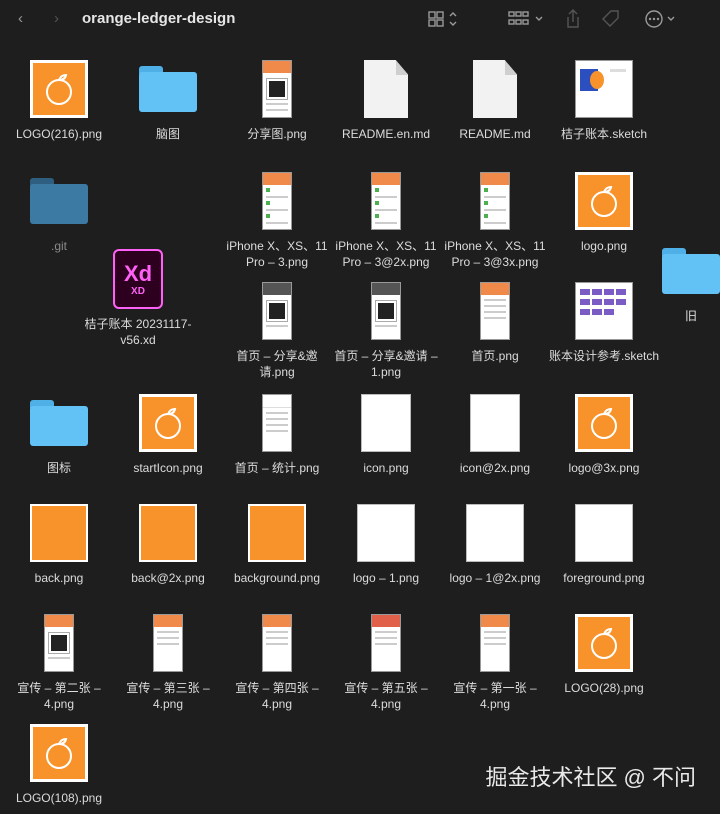 Image resolution: width=720 pixels, height=814 pixels. What do you see at coordinates (58, 468) in the screenshot?
I see `file-name: 图标` at bounding box center [58, 468].